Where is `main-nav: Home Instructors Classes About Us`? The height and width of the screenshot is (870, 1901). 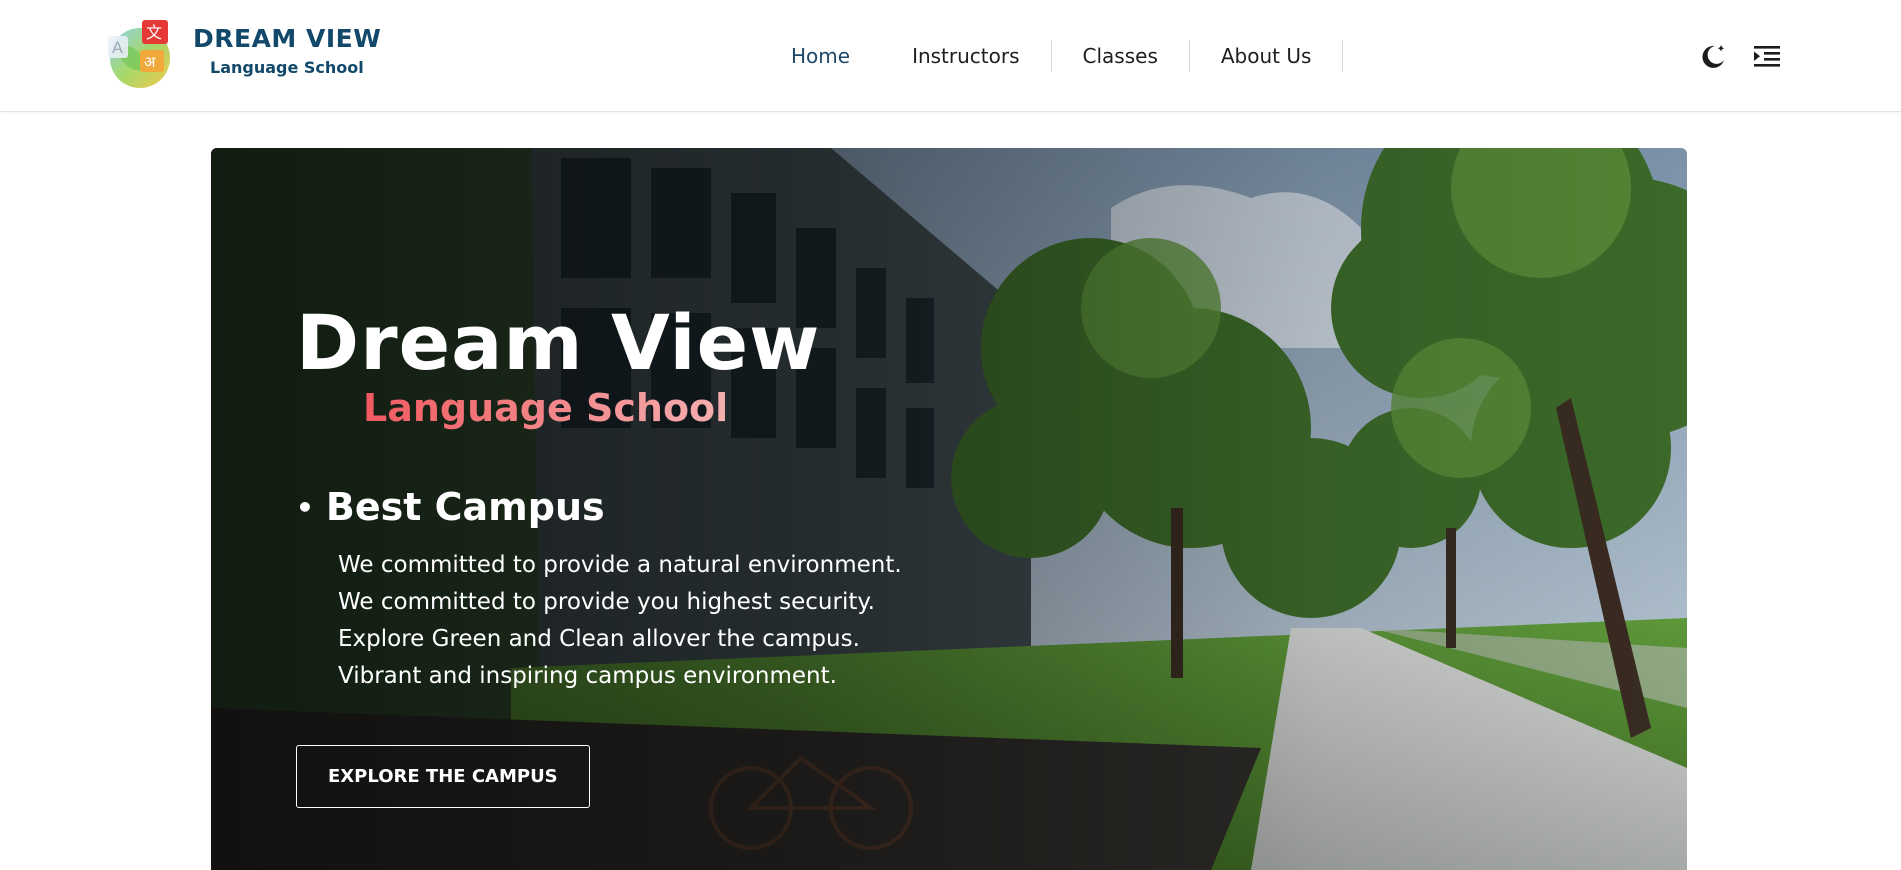 main-nav: Home Instructors Classes About Us is located at coordinates (1052, 56).